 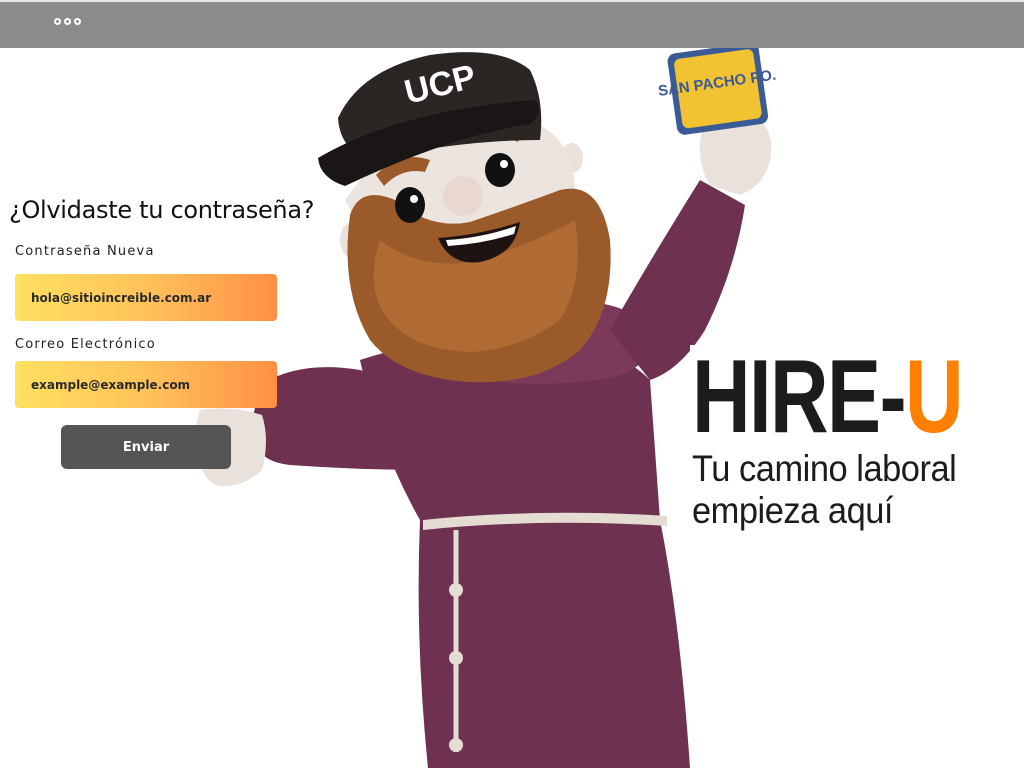 I want to click on new-password-input, so click(x=146, y=297).